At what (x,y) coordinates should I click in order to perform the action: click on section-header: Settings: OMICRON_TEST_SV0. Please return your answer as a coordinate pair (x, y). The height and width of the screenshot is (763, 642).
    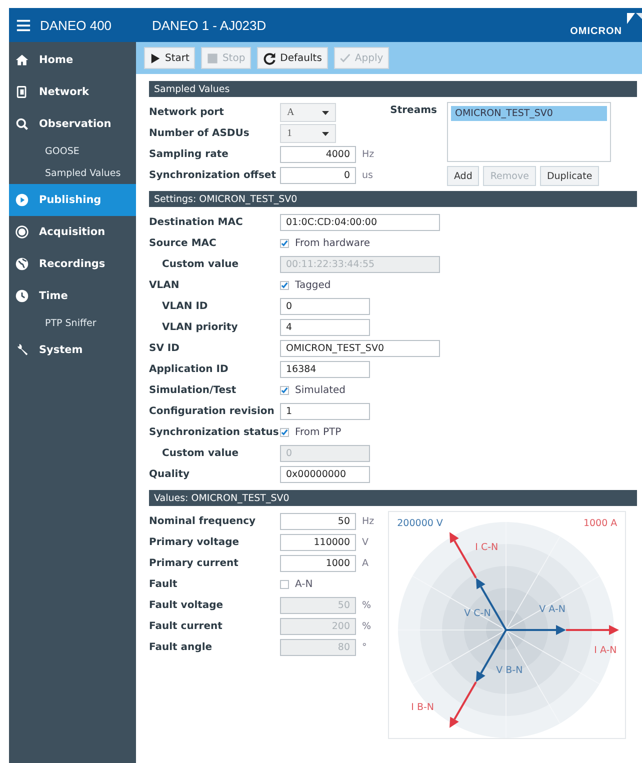
    Looking at the image, I should click on (393, 199).